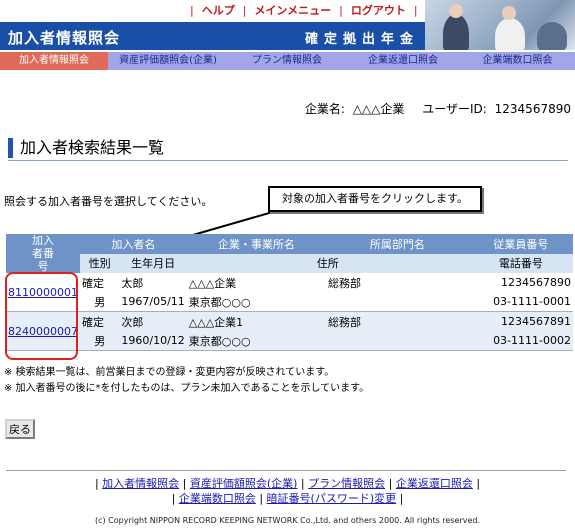 The width and height of the screenshot is (575, 528). I want to click on col-member-number: 加入者番号, so click(43, 253).